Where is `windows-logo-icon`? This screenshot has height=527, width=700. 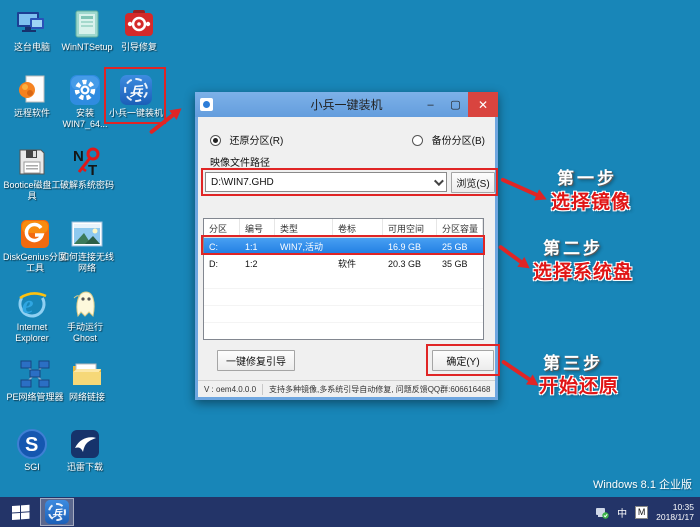
windows-logo-icon is located at coordinates (21, 512).